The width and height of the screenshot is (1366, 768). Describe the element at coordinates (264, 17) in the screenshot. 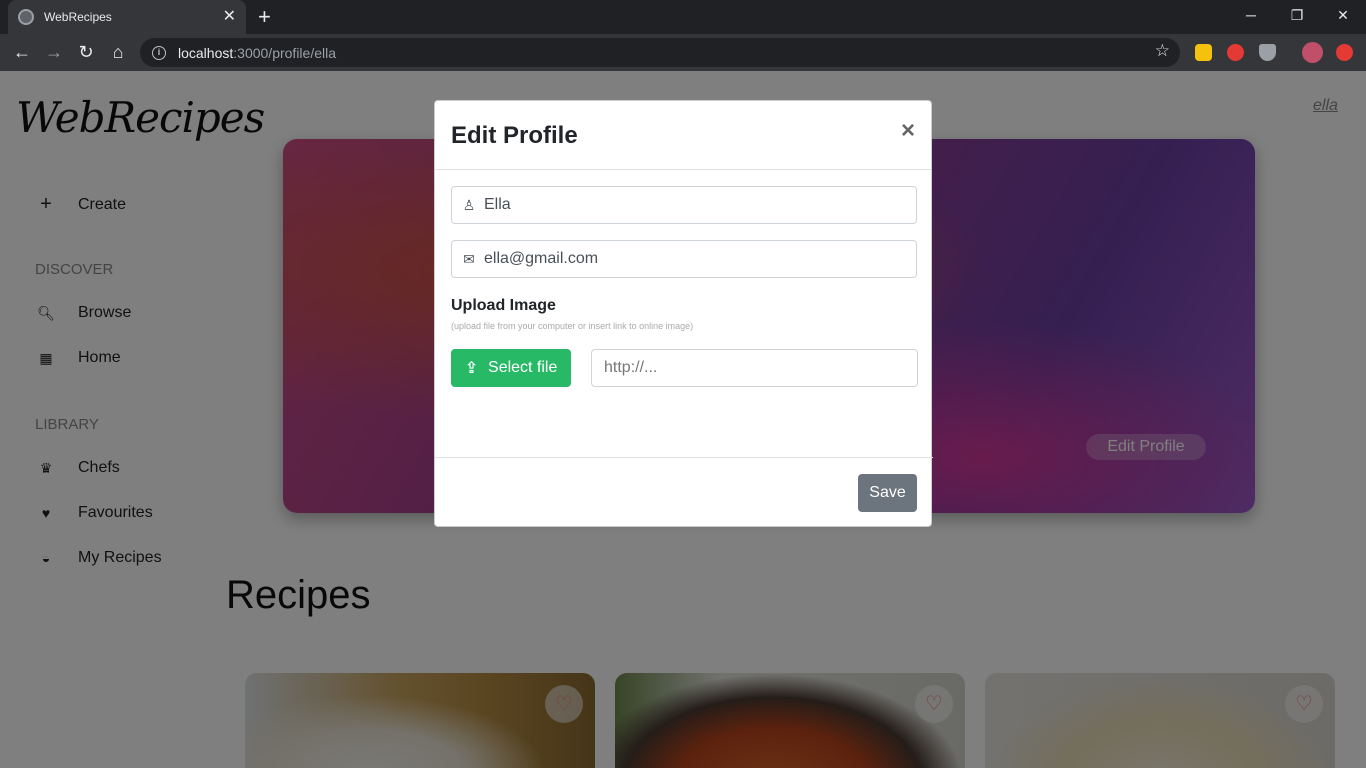

I see `new-tab-button: +` at that location.